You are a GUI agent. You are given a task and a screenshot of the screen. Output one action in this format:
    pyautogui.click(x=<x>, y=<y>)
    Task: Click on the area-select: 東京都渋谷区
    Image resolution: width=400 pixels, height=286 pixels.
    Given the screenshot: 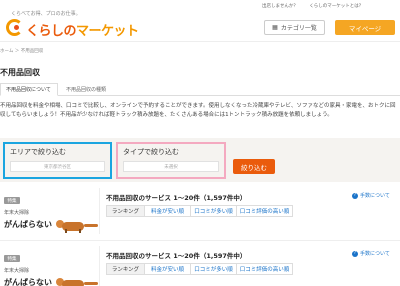 What is the action you would take?
    pyautogui.click(x=57, y=166)
    